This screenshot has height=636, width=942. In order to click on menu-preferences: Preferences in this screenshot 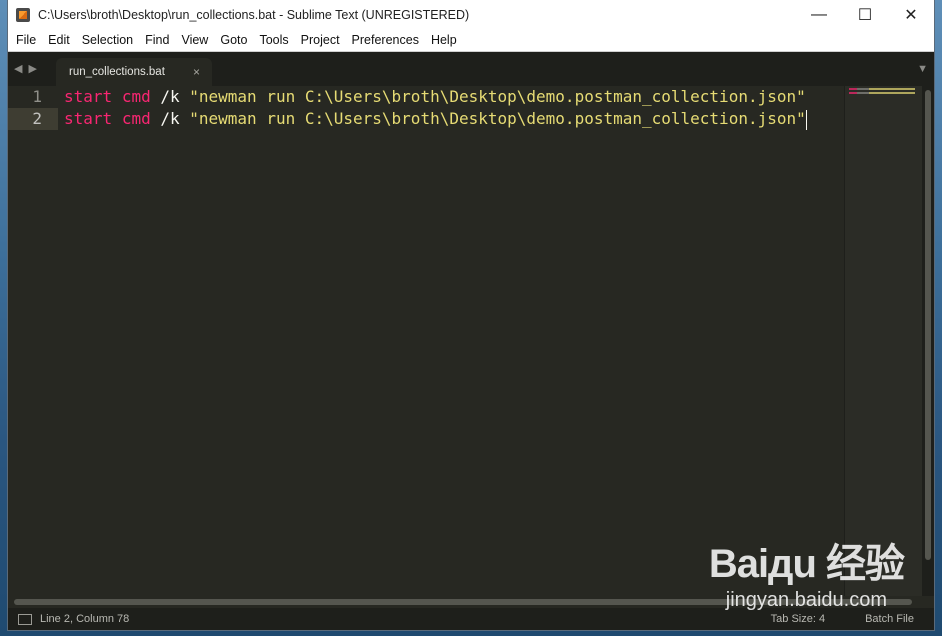, I will do `click(385, 40)`.